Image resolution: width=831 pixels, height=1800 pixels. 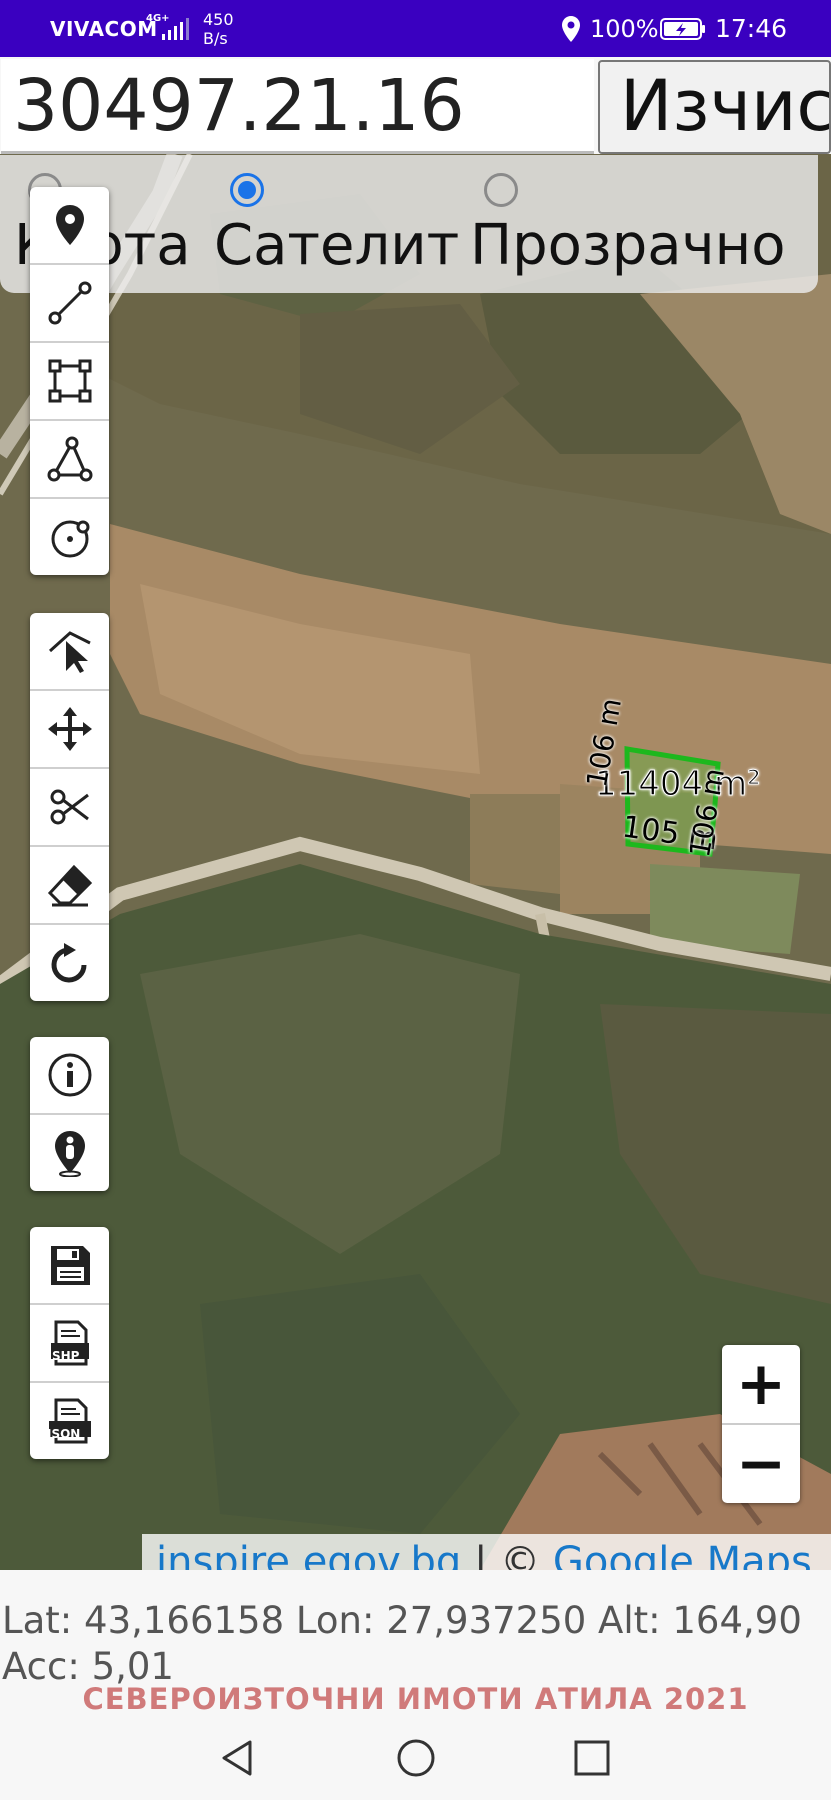 I want to click on edit-tools-group, so click(x=69, y=807).